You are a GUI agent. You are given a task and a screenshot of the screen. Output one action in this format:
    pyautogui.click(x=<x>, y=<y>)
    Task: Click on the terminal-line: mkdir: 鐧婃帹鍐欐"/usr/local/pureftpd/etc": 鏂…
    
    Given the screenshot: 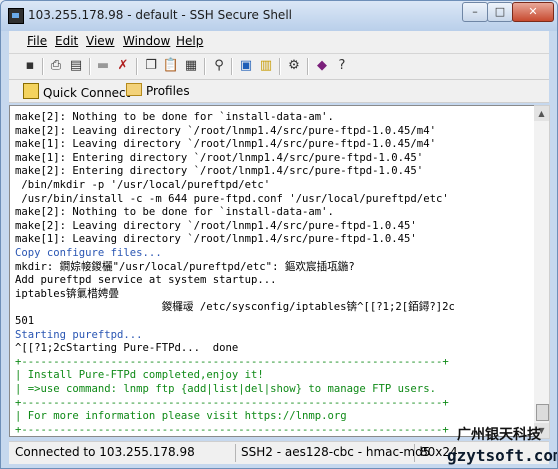 What is the action you would take?
    pyautogui.click(x=185, y=266)
    